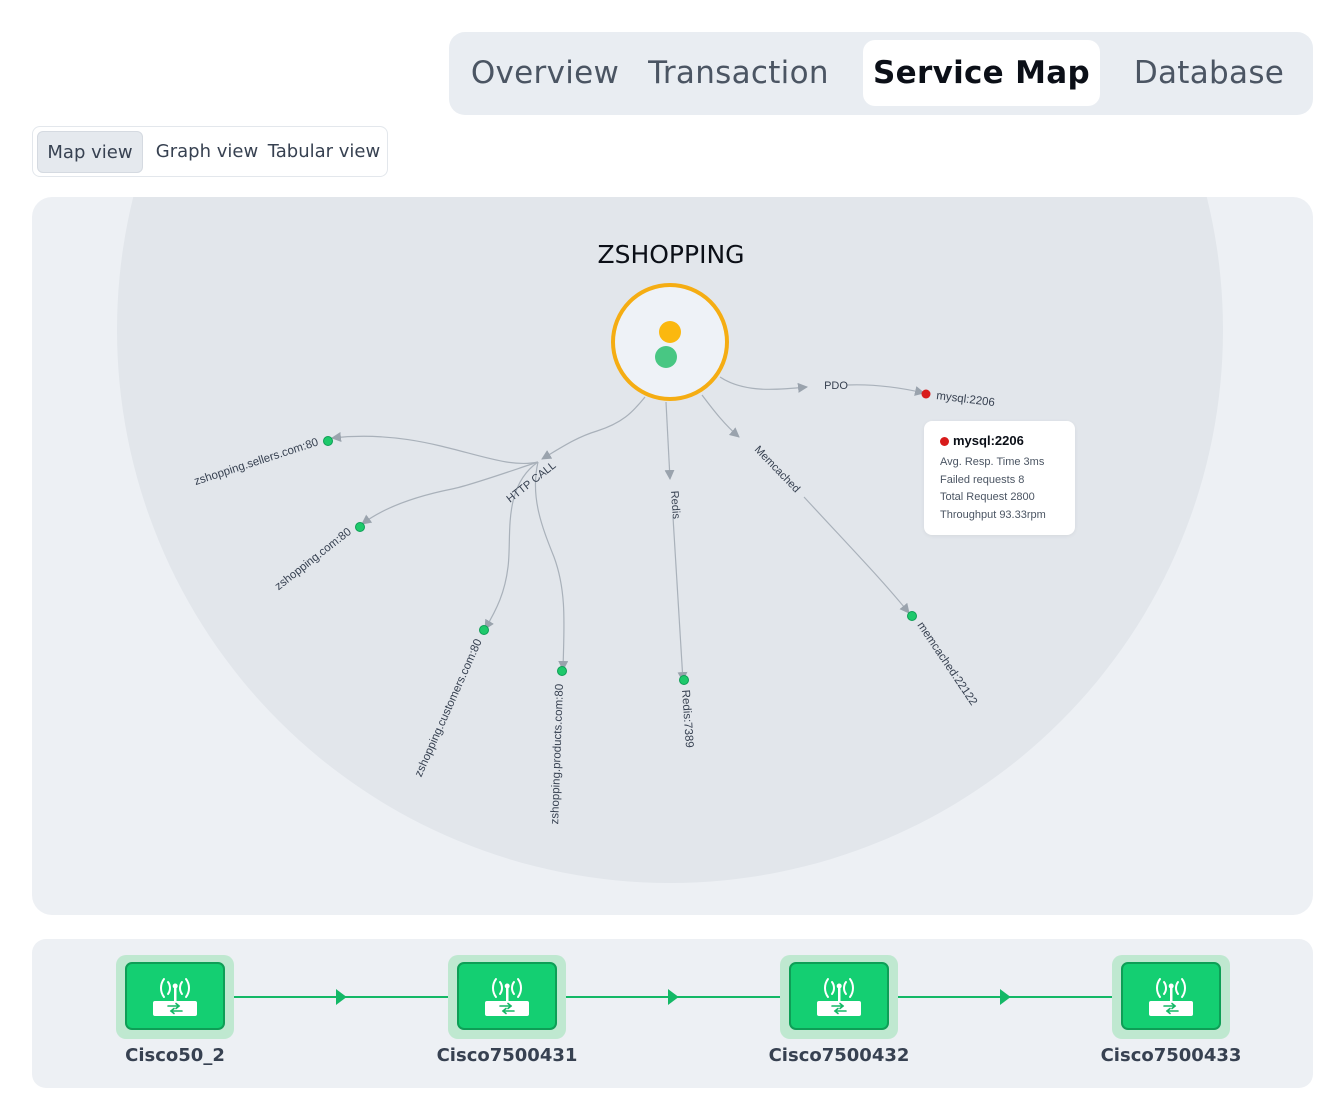  What do you see at coordinates (993, 515) in the screenshot?
I see `tooltip-throughput: Throughput 93.33rpm` at bounding box center [993, 515].